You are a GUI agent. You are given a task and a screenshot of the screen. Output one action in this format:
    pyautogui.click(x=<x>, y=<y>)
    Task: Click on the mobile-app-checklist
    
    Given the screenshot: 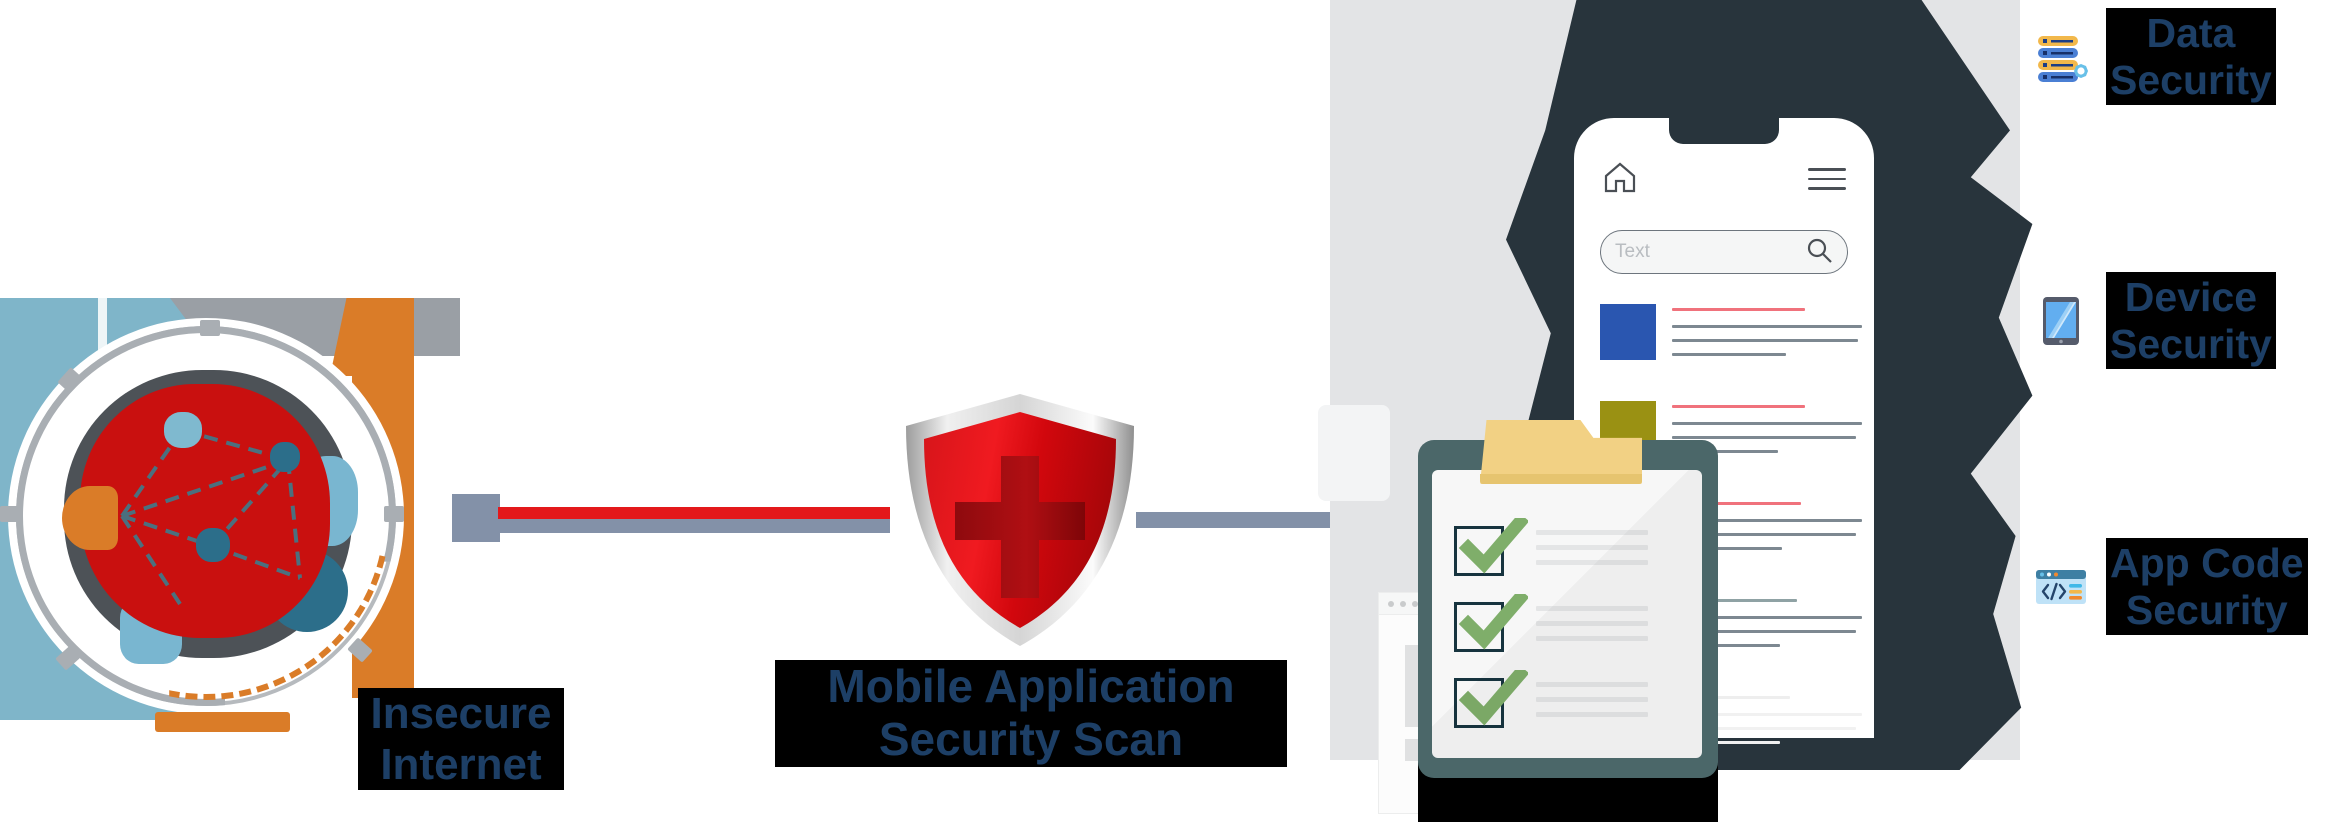 What is the action you would take?
    pyautogui.click(x=1568, y=599)
    